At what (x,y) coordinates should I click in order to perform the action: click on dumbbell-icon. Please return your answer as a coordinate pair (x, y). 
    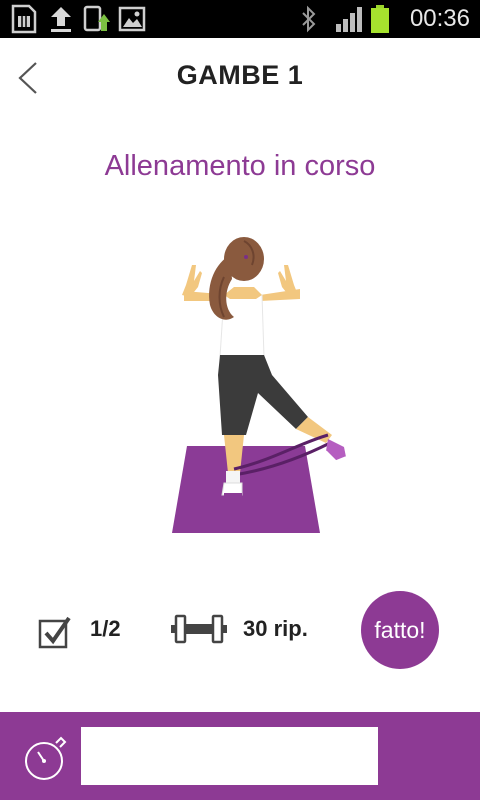
    Looking at the image, I should click on (199, 629).